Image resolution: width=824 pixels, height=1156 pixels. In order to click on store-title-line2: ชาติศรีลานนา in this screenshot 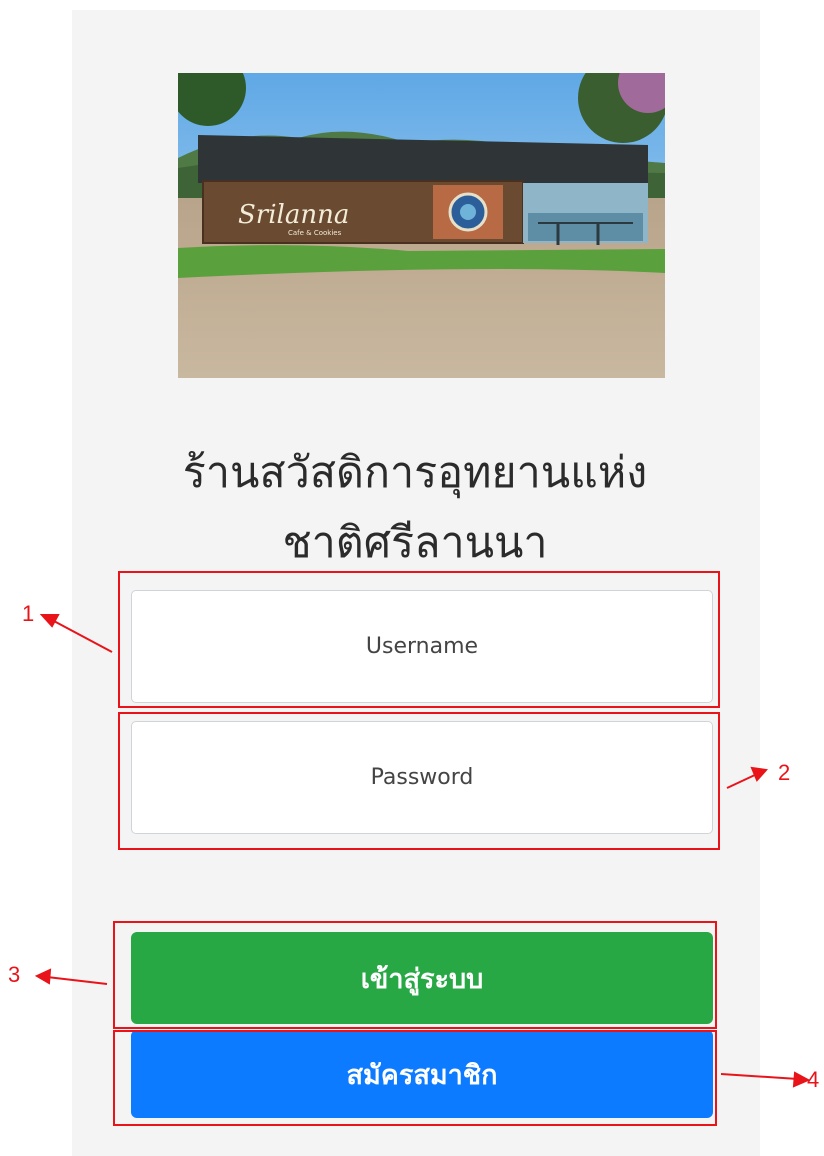, I will do `click(415, 543)`.